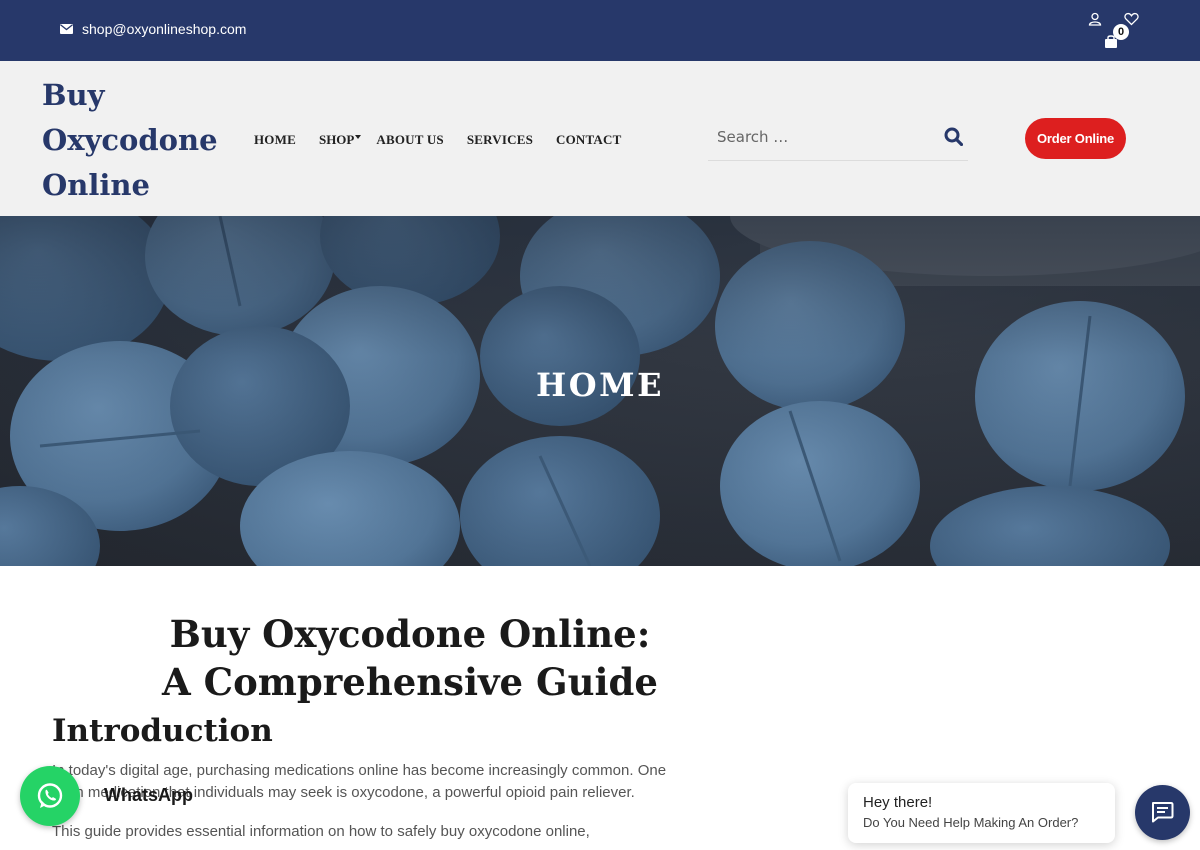 Image resolution: width=1200 pixels, height=850 pixels. I want to click on order-online-button: Order Online, so click(1075, 138).